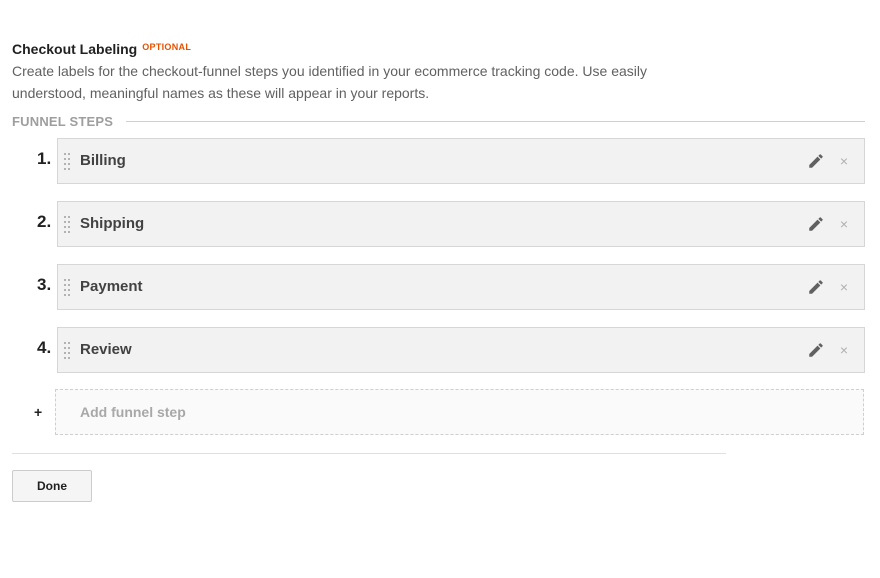 Image resolution: width=880 pixels, height=578 pixels. Describe the element at coordinates (52, 486) in the screenshot. I see `done-button: Done` at that location.